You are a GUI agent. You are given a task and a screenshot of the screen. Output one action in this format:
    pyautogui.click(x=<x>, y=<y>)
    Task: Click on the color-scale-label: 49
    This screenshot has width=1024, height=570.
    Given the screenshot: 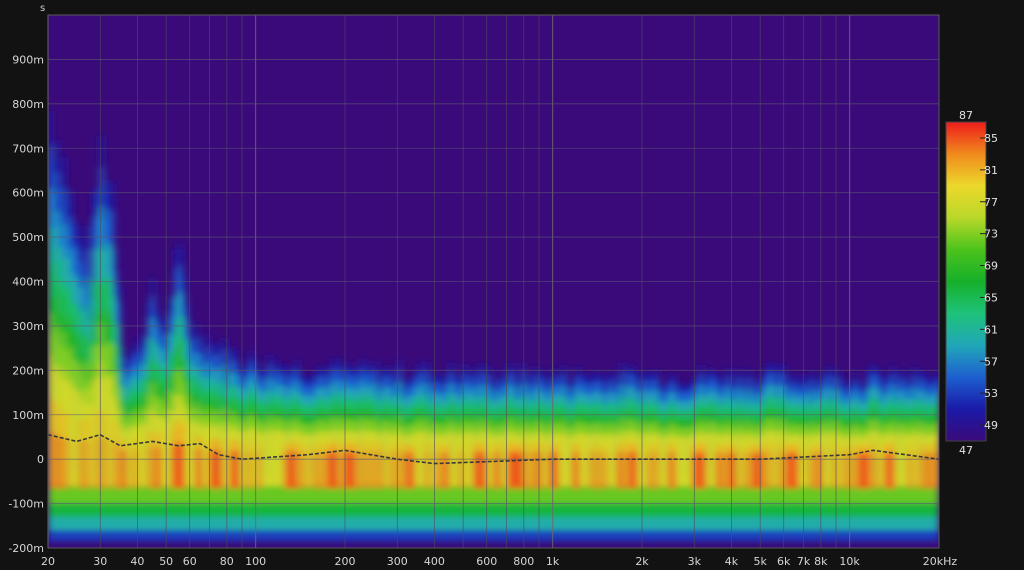 What is the action you would take?
    pyautogui.click(x=991, y=425)
    